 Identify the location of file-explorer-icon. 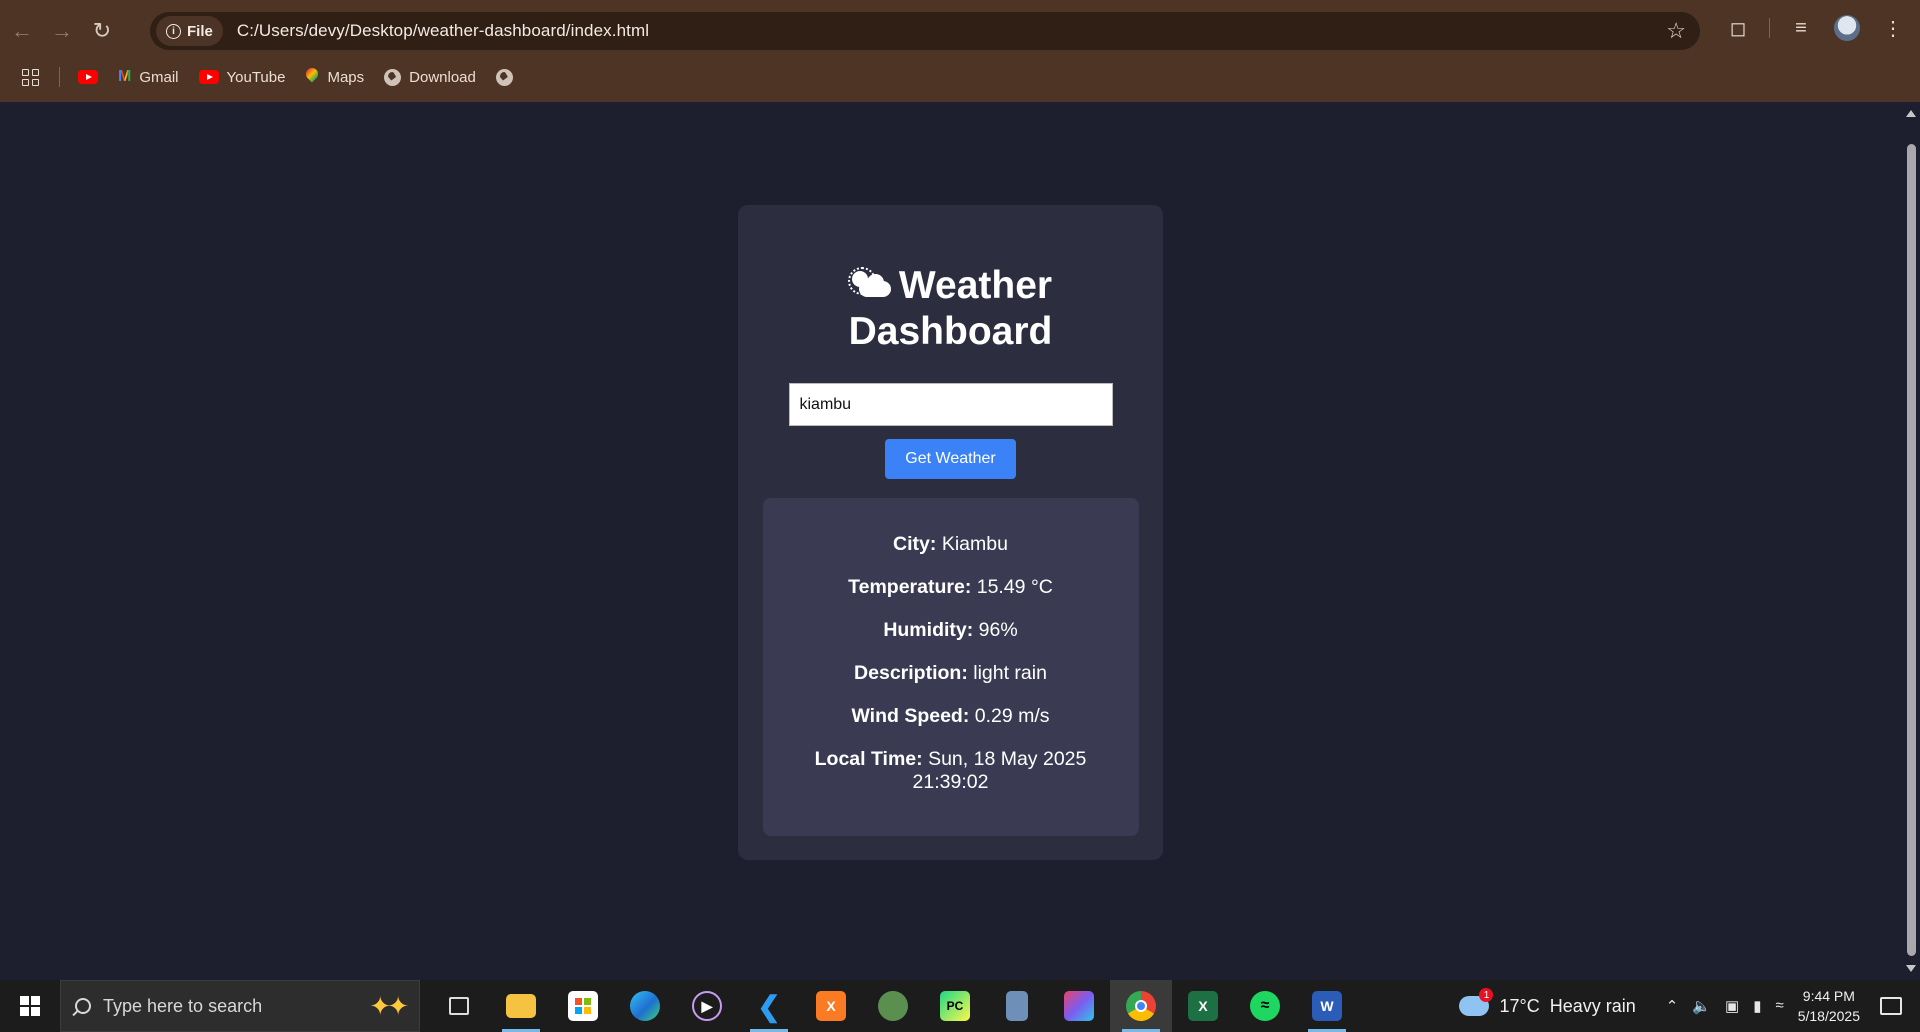
(521, 1006).